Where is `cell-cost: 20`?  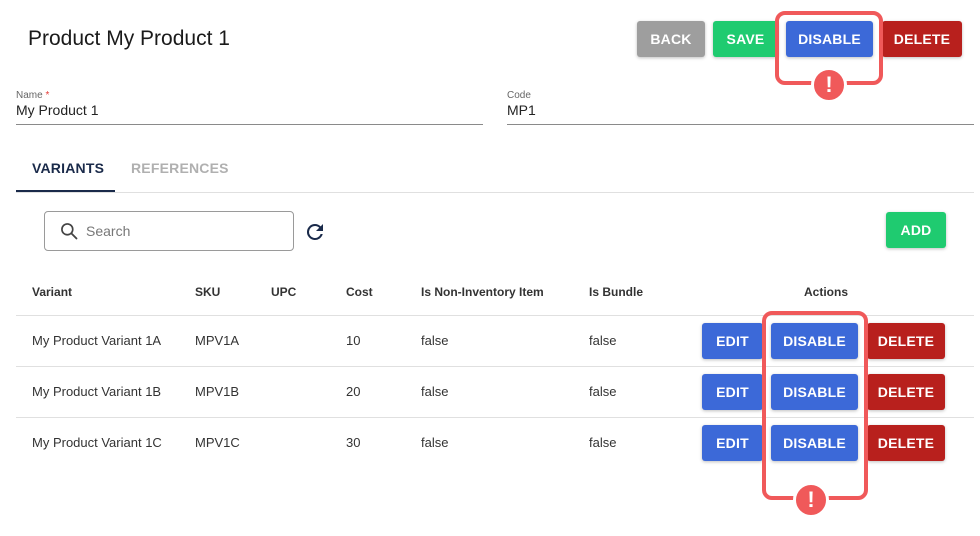 cell-cost: 20 is located at coordinates (353, 391).